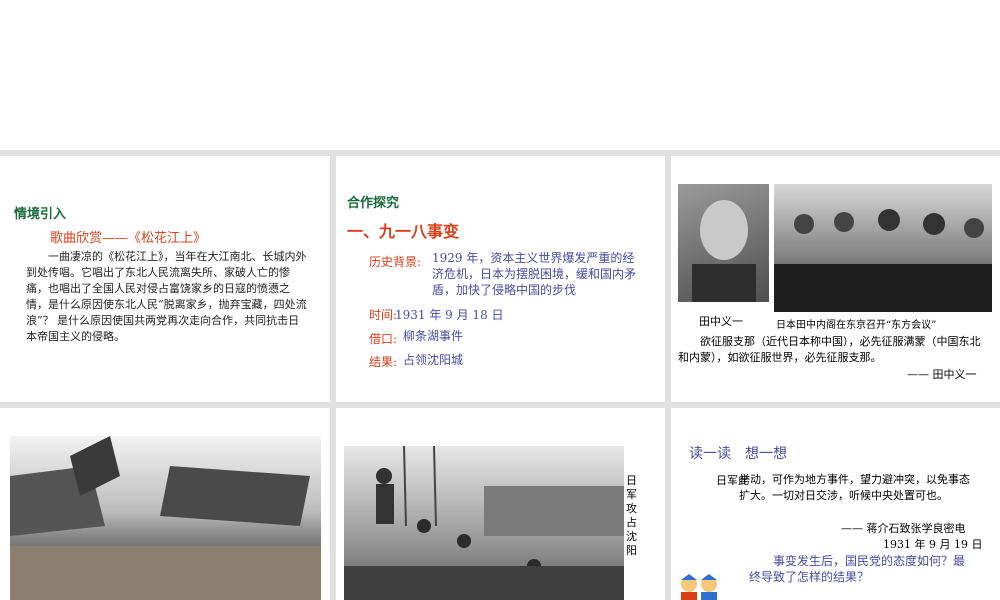  What do you see at coordinates (128, 238) in the screenshot?
I see `slide1-subheading: 歌曲欣赏——《松花江上》` at bounding box center [128, 238].